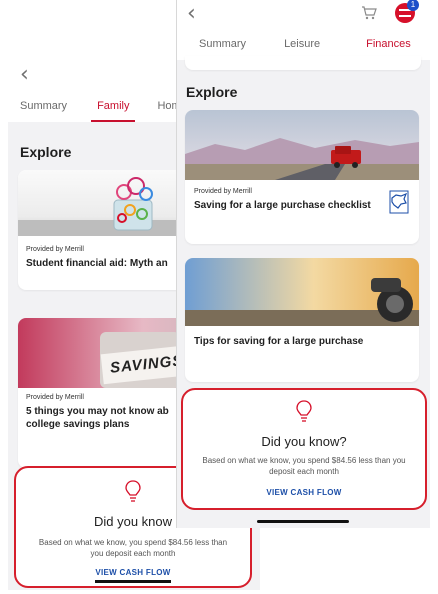 The image size is (438, 594). Describe the element at coordinates (407, 11) in the screenshot. I see `alerts-badge-icon: 1` at that location.